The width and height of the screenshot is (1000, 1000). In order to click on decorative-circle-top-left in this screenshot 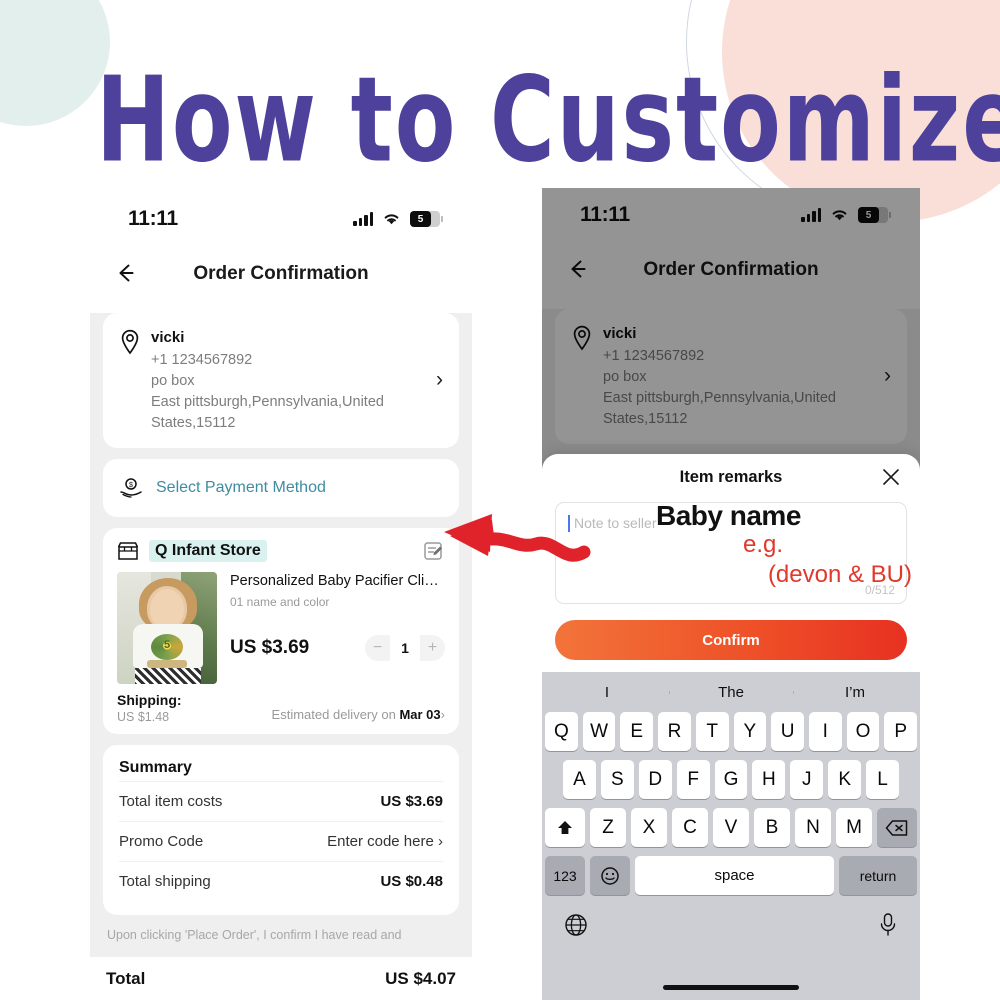, I will do `click(55, 63)`.